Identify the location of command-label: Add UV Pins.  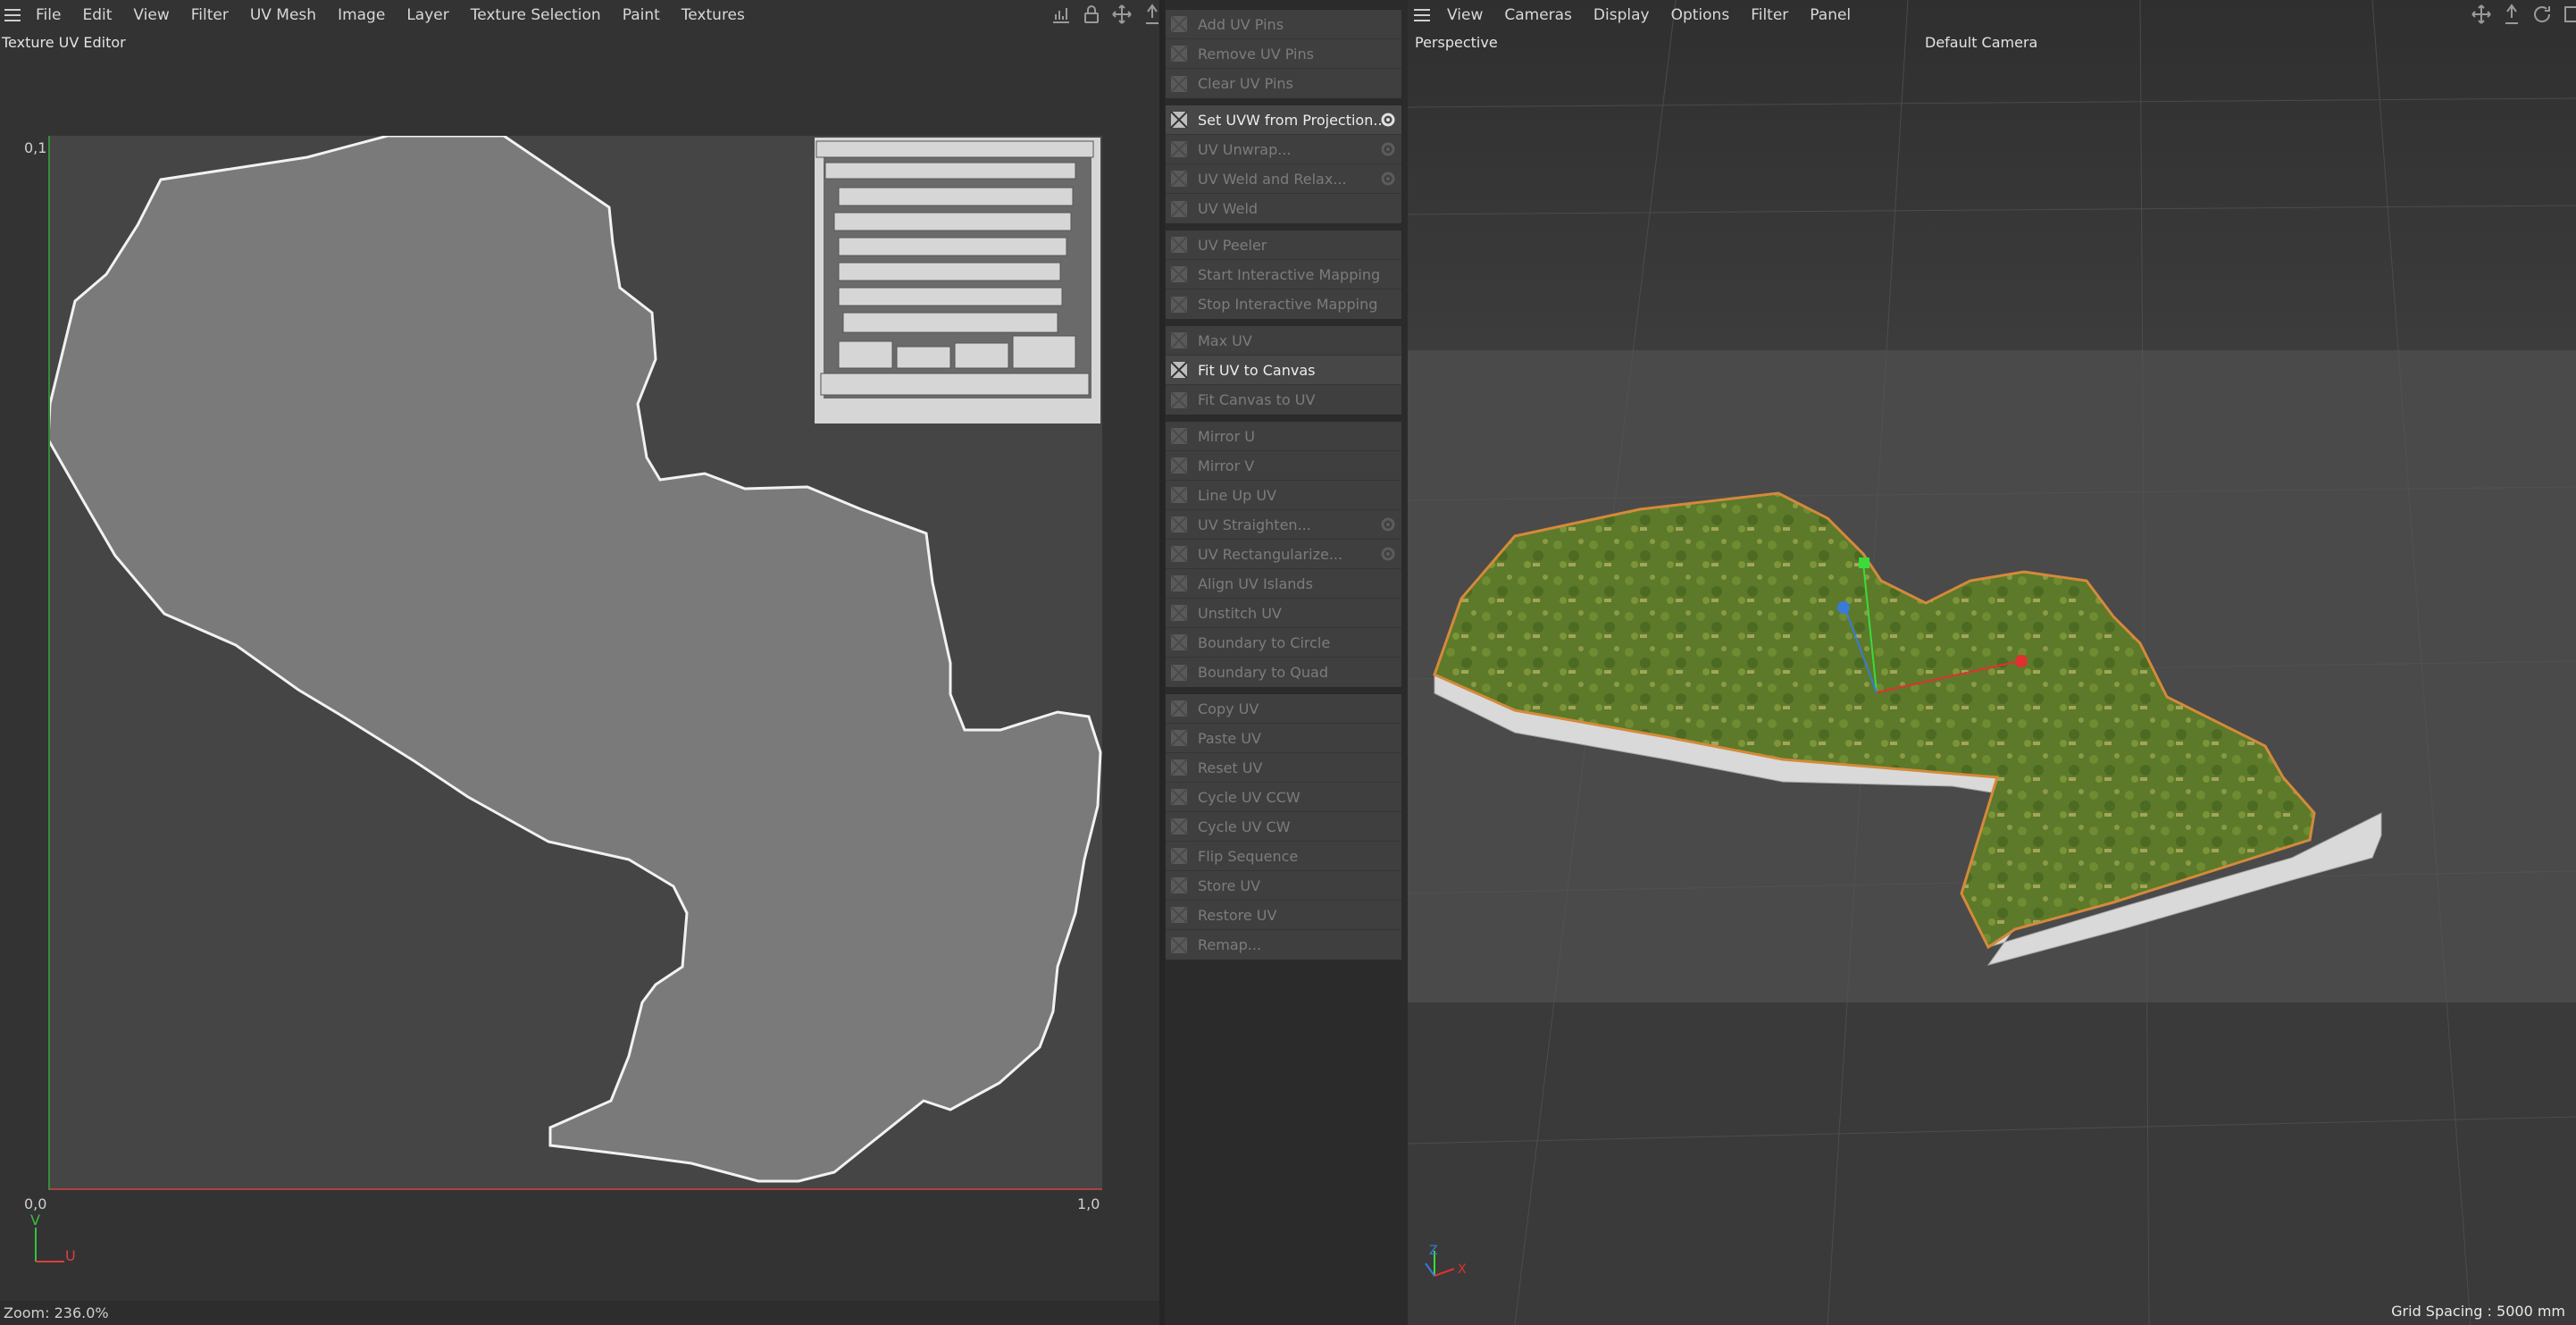
(1241, 24).